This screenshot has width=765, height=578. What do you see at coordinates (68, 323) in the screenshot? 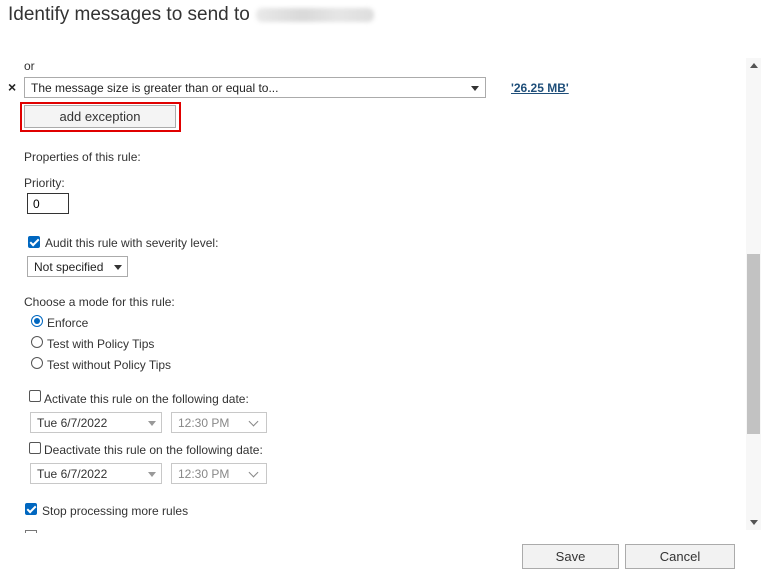
I see `mode-option-label: Enforce` at bounding box center [68, 323].